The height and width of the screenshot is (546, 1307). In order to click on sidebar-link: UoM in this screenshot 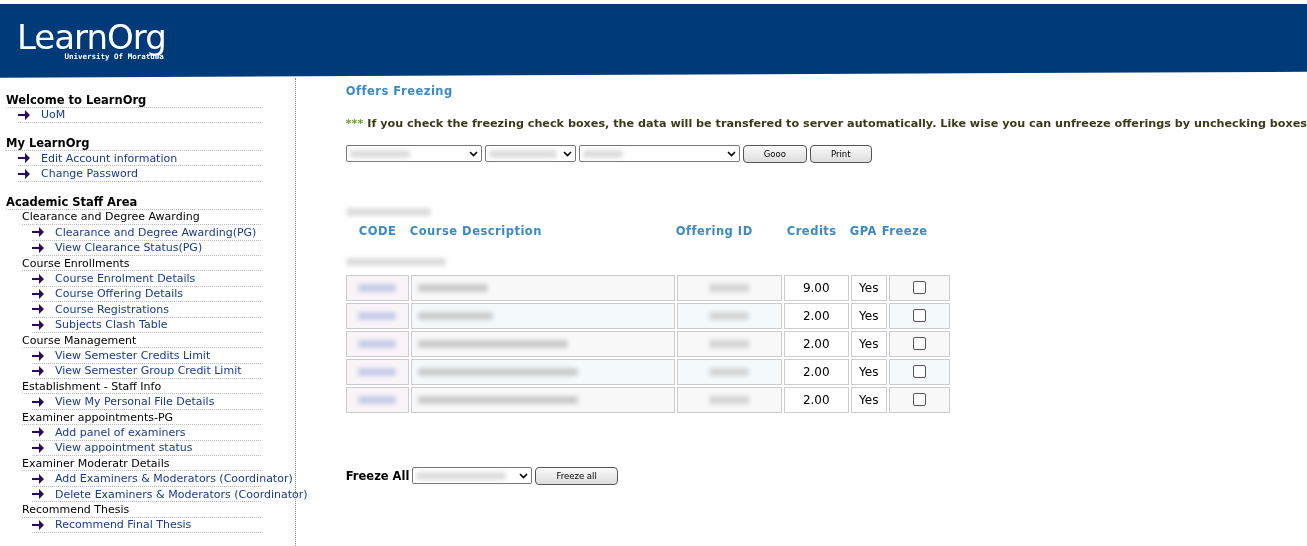, I will do `click(53, 115)`.